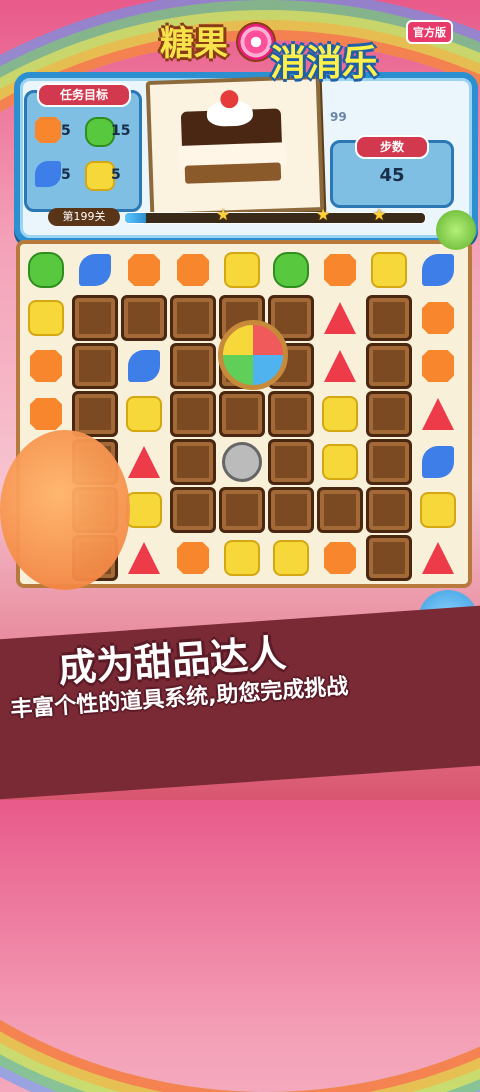 This screenshot has height=1092, width=480. I want to click on green-candy, so click(291, 270).